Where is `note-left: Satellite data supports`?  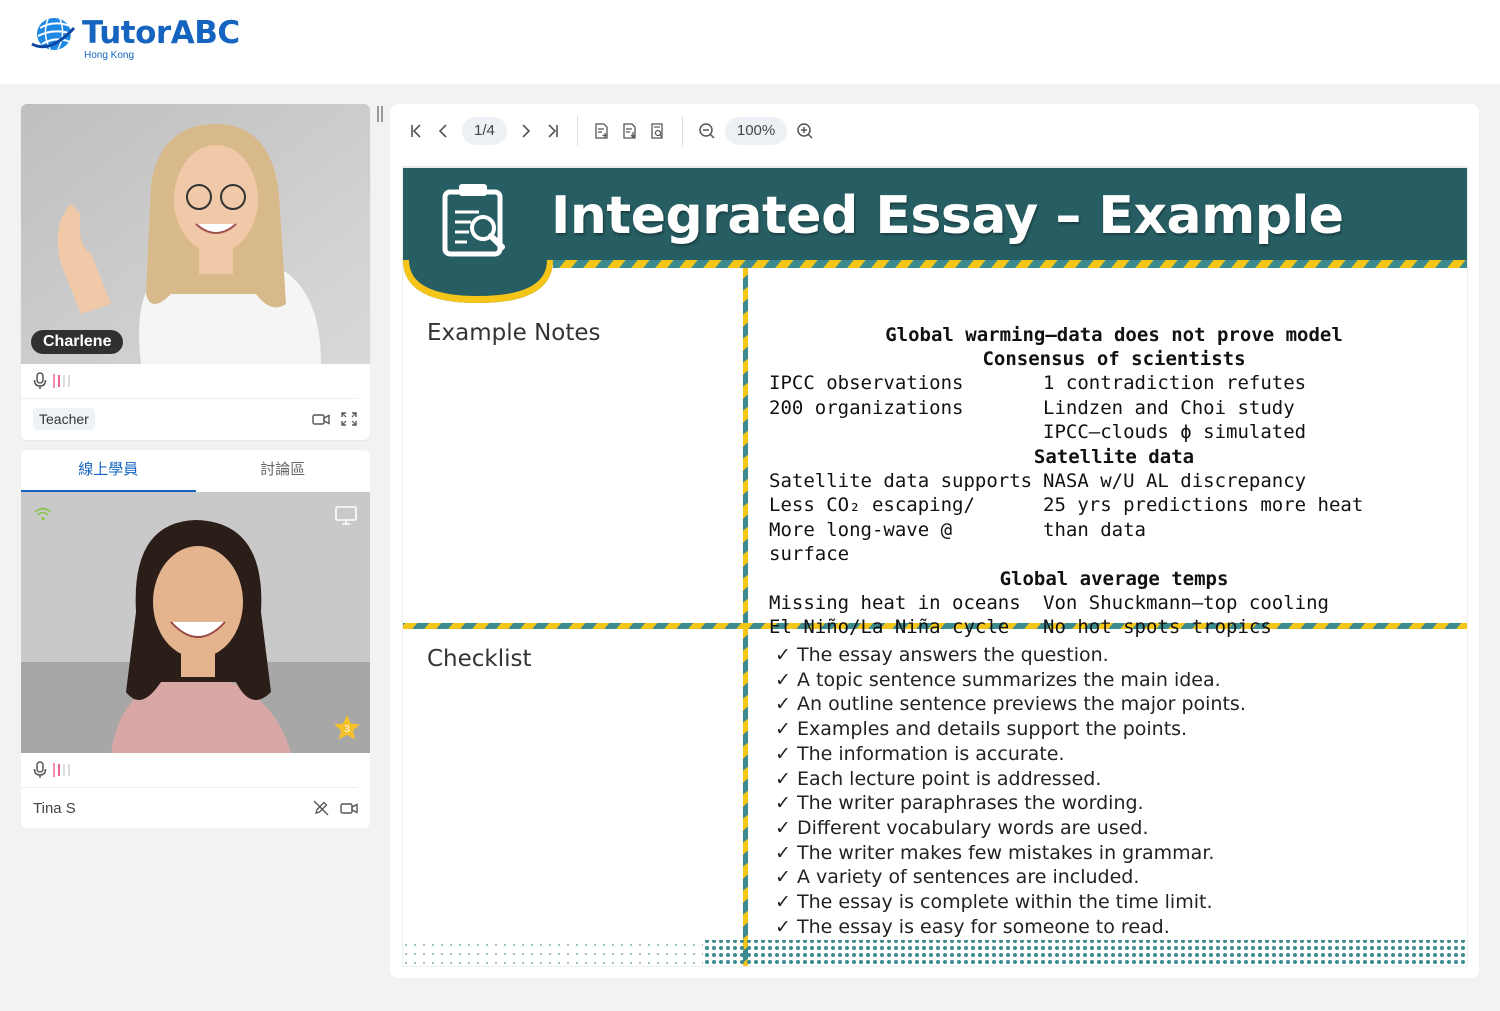
note-left: Satellite data supports is located at coordinates (901, 480).